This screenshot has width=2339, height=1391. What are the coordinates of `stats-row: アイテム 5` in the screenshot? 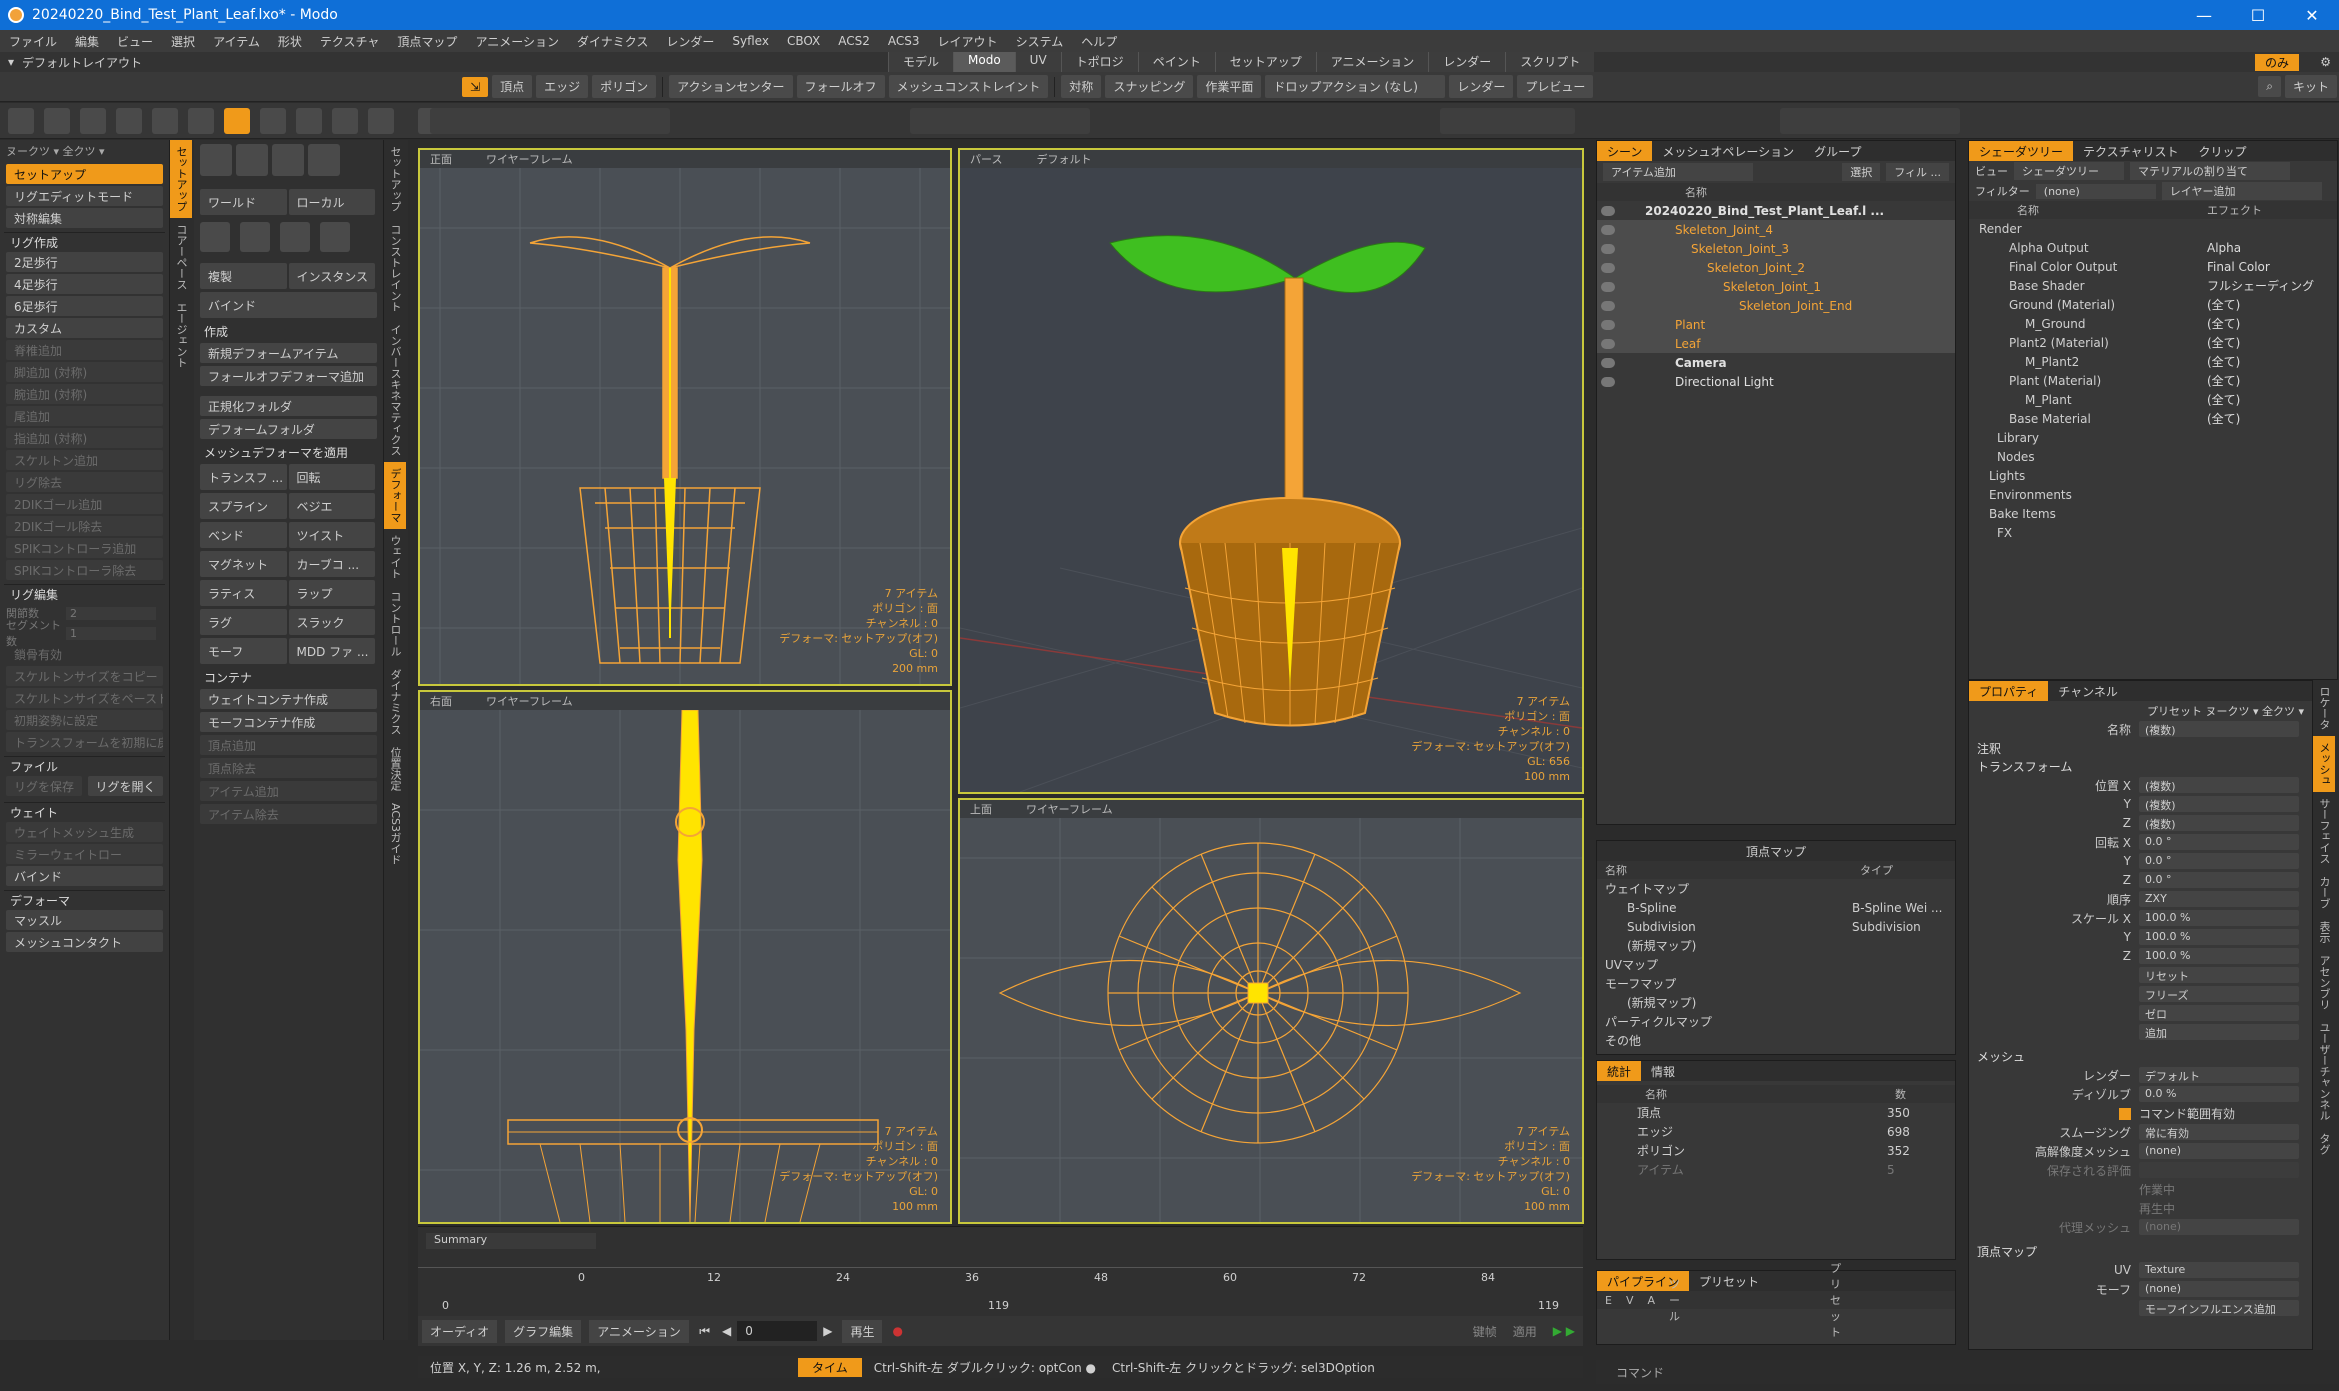 It's located at (1776, 1169).